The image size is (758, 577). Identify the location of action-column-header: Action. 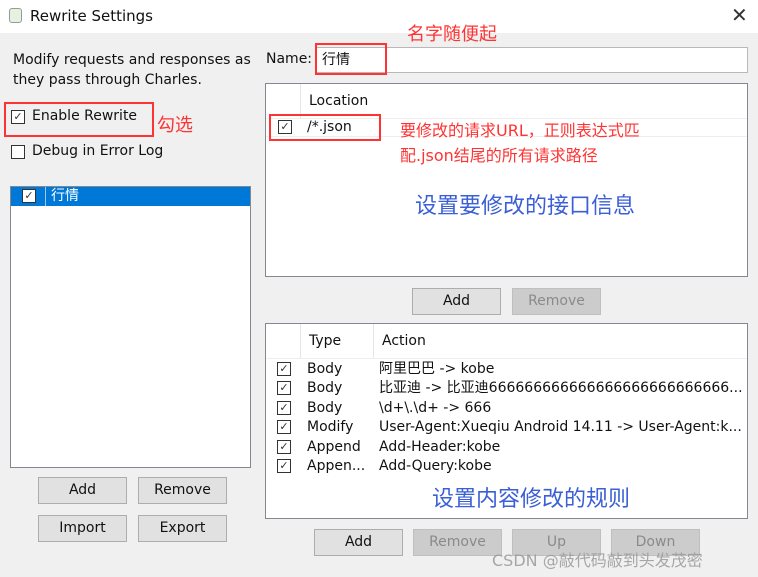
(560, 341).